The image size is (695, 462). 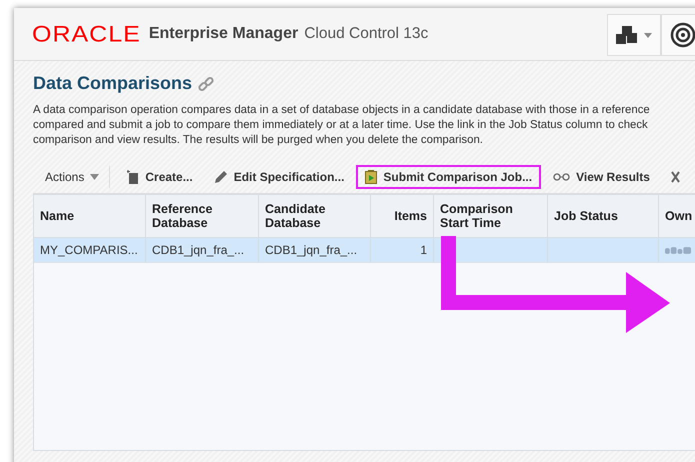 I want to click on actions-menu: Actions, so click(x=71, y=176).